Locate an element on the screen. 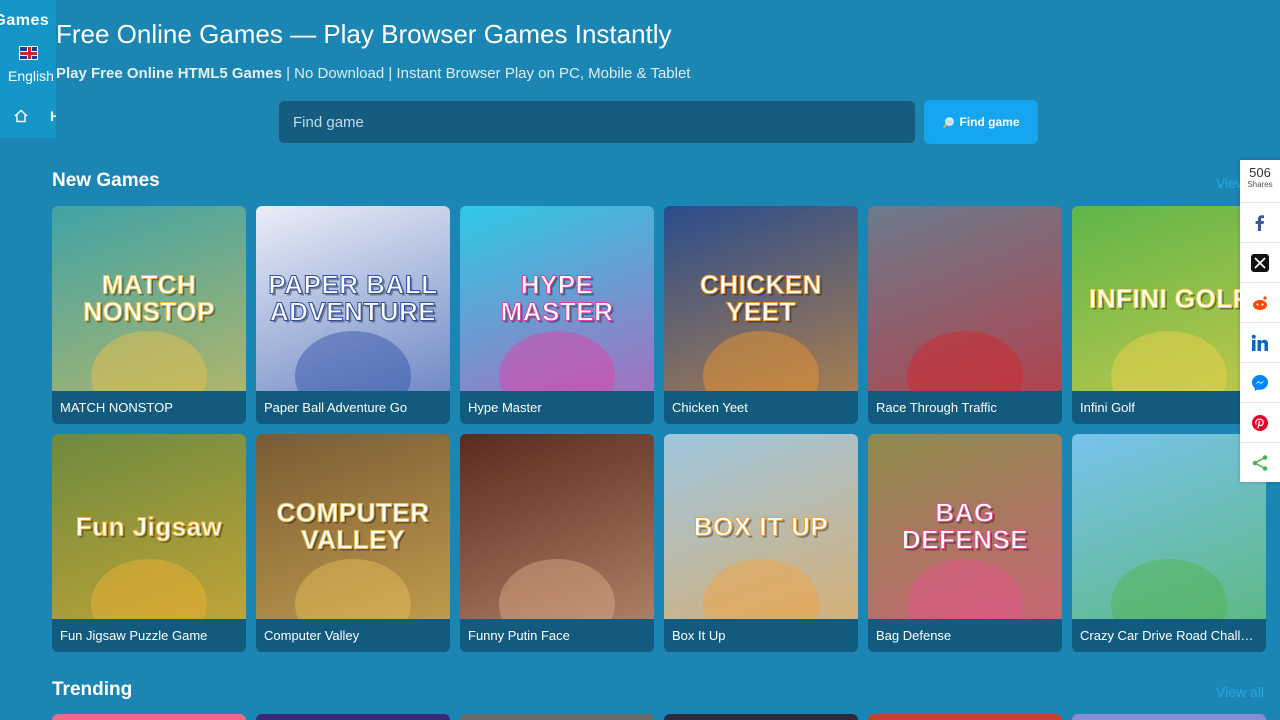  game-title: Race Through Traffic is located at coordinates (965, 407).